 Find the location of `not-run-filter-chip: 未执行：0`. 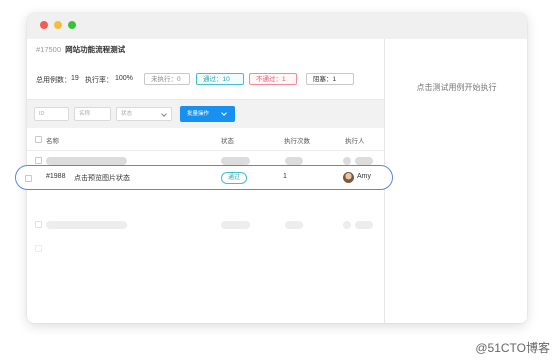

not-run-filter-chip: 未执行：0 is located at coordinates (167, 79).